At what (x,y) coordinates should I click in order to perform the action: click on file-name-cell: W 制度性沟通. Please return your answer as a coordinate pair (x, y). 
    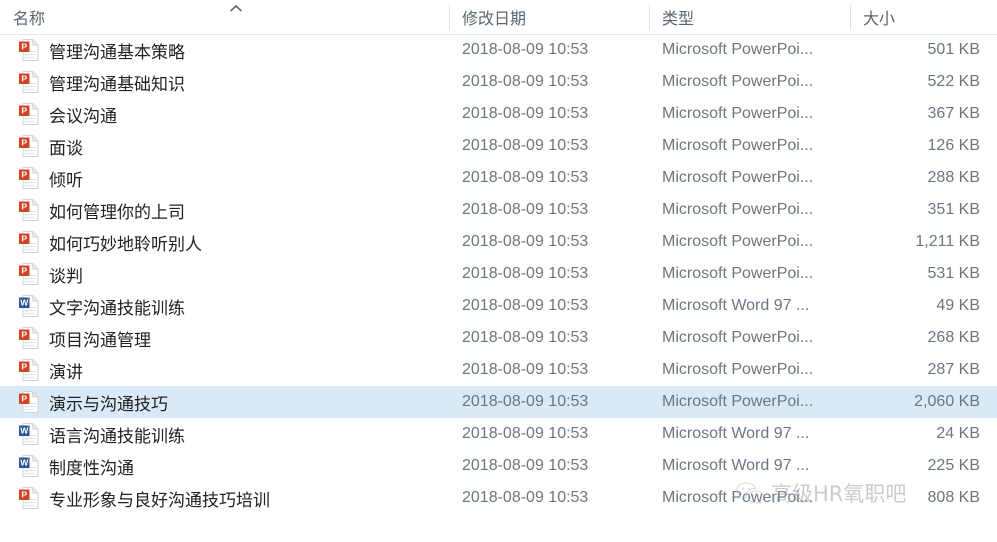
    Looking at the image, I should click on (224, 466).